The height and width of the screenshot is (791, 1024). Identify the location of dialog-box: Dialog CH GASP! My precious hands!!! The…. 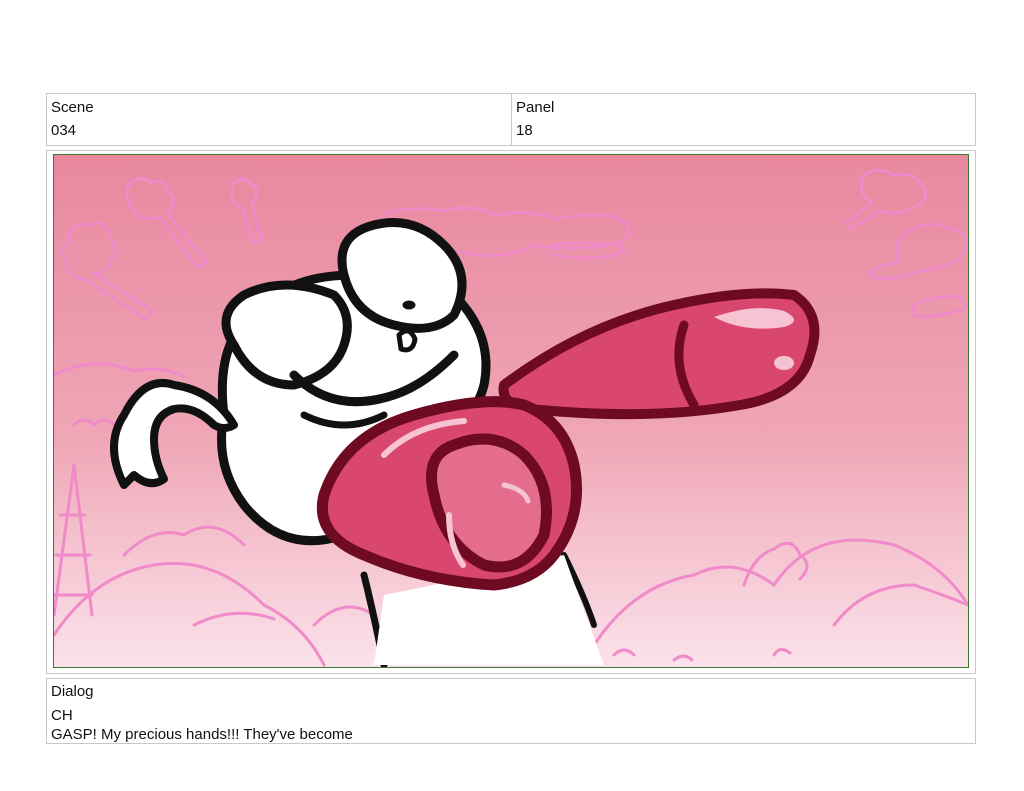
(511, 711).